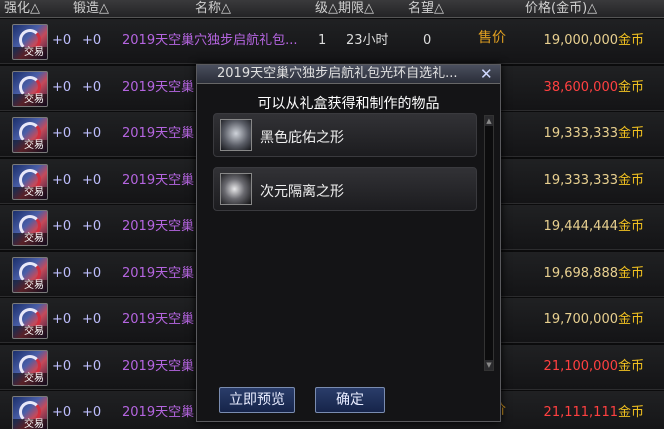  I want to click on price-value: 21,100,000金币, so click(594, 367).